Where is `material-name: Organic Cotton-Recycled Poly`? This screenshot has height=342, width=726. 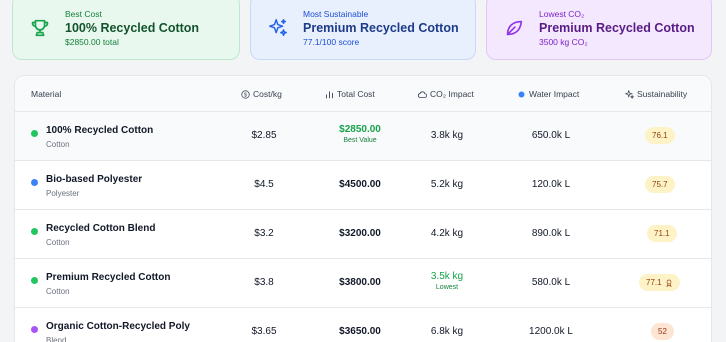
material-name: Organic Cotton-Recycled Poly is located at coordinates (118, 326).